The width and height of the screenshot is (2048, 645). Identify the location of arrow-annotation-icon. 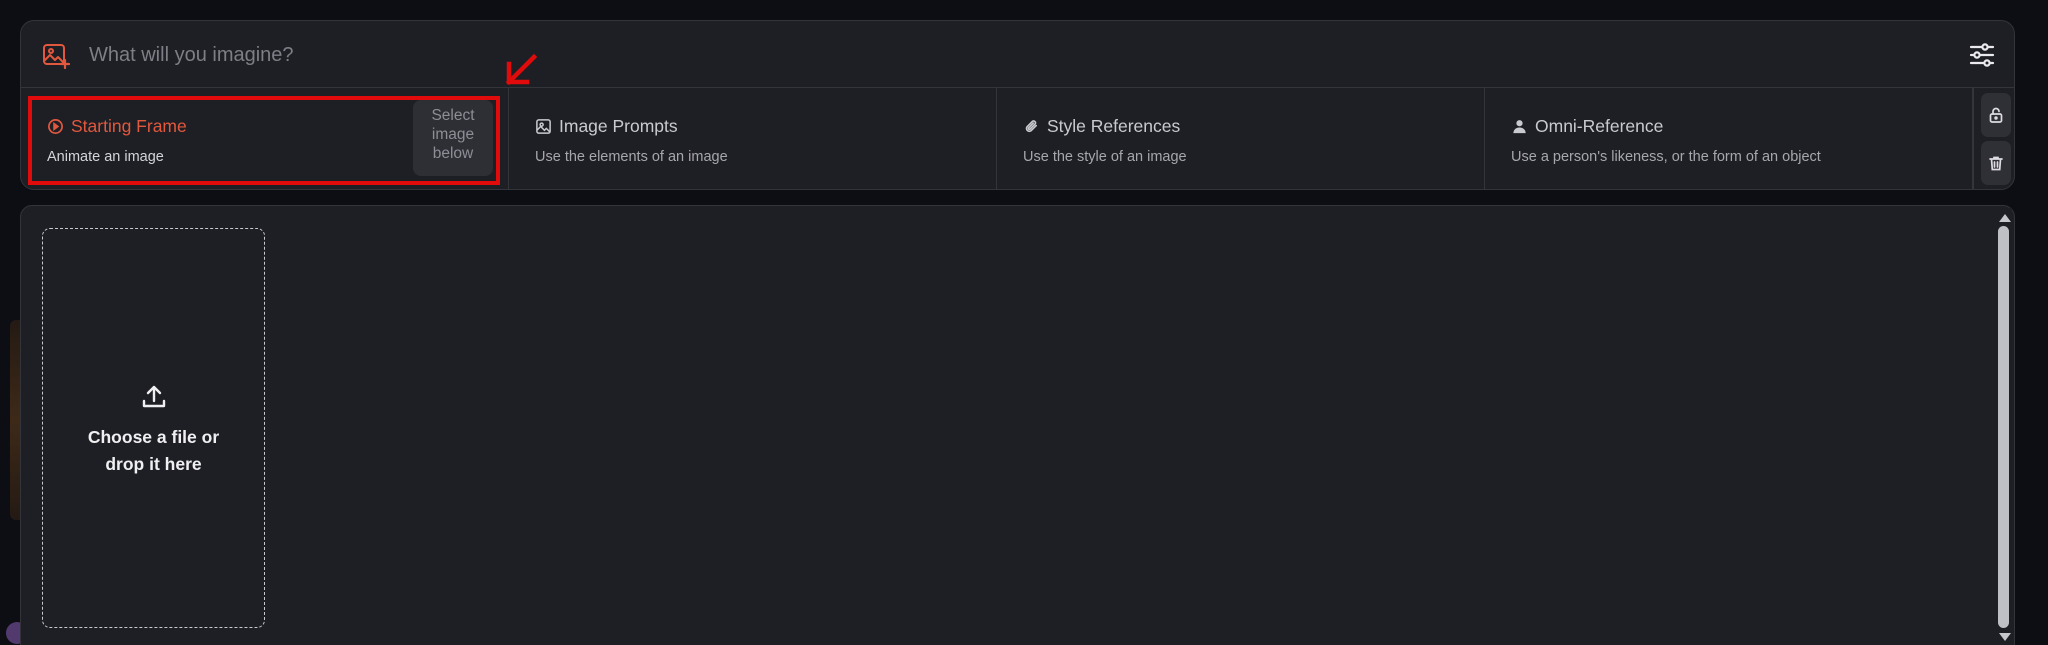
(521, 69).